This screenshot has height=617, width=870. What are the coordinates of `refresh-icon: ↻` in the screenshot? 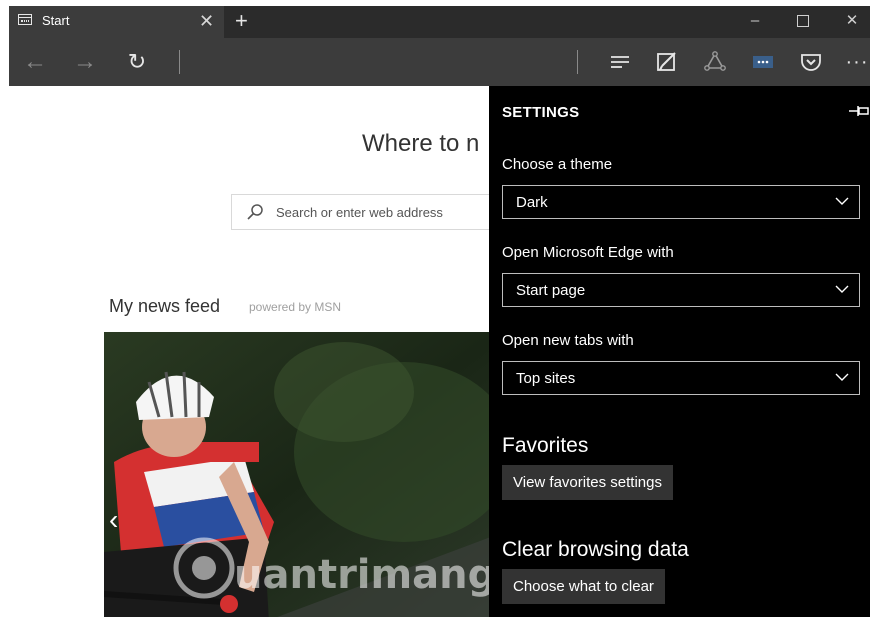 It's located at (137, 61).